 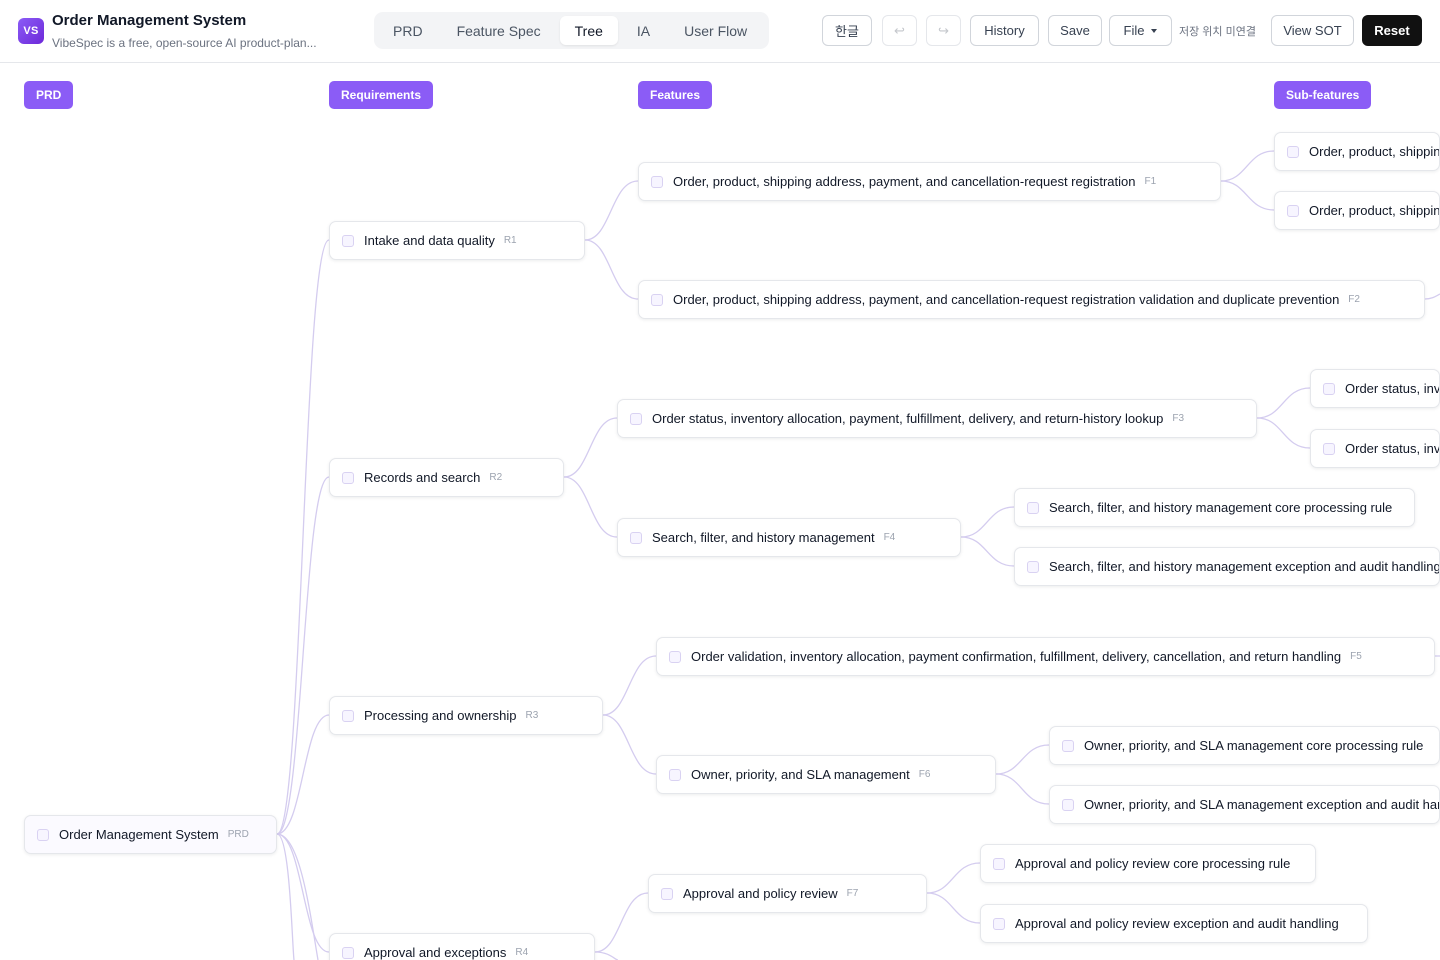 I want to click on node-label: Order status, inve, so click(x=1392, y=448).